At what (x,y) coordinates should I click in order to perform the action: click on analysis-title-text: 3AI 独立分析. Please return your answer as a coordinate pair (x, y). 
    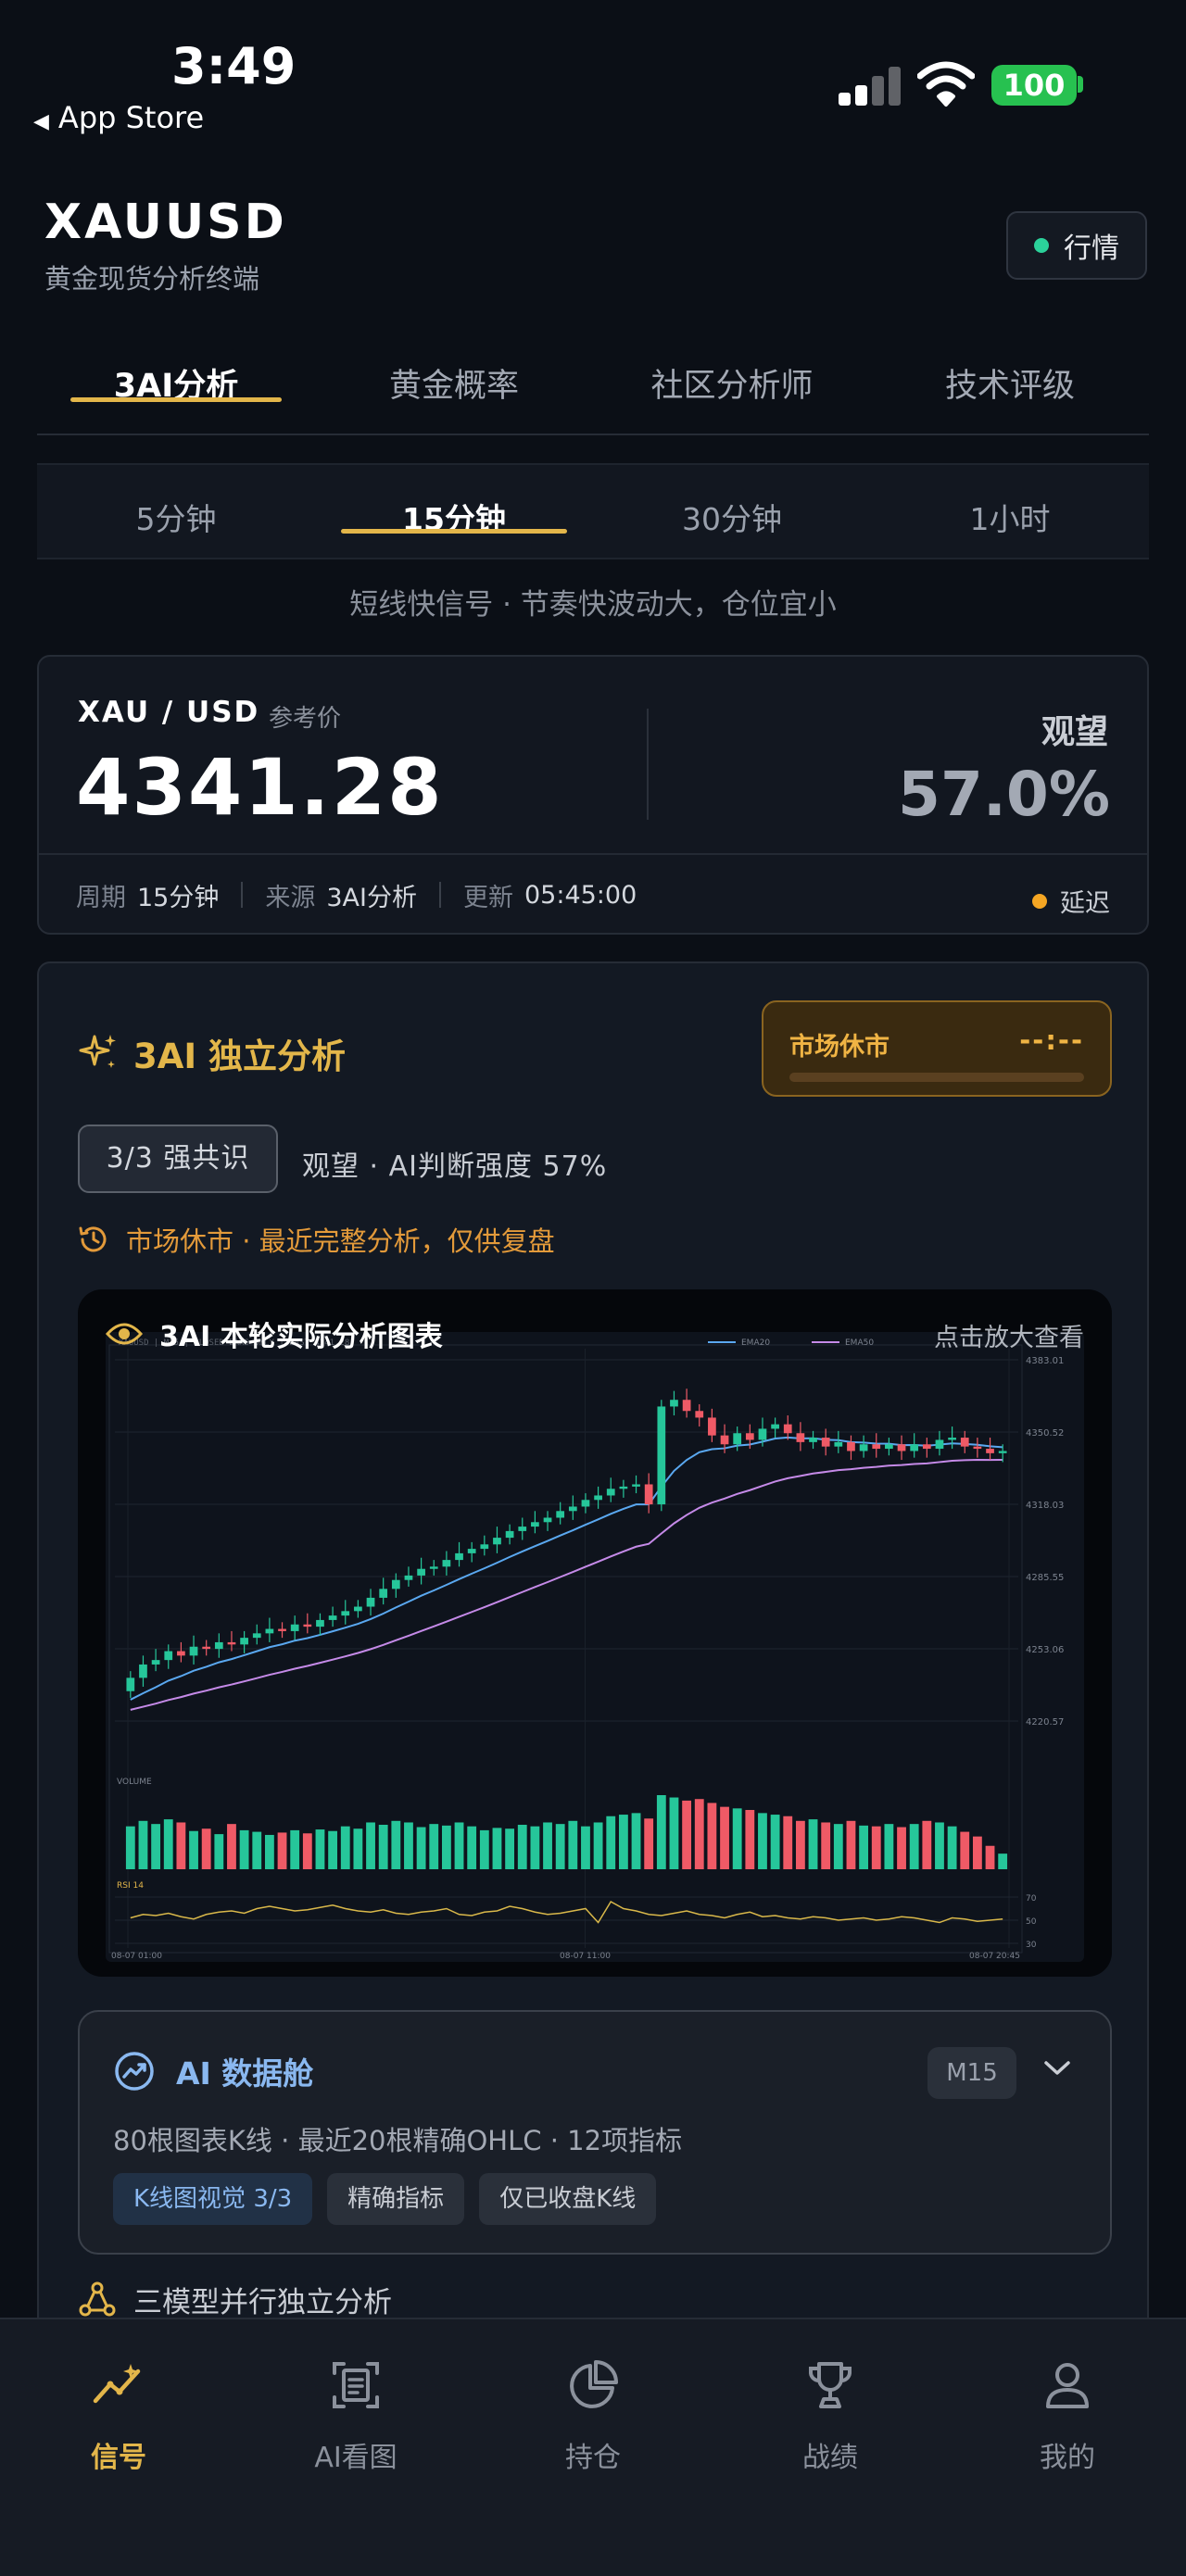
    Looking at the image, I should click on (240, 1056).